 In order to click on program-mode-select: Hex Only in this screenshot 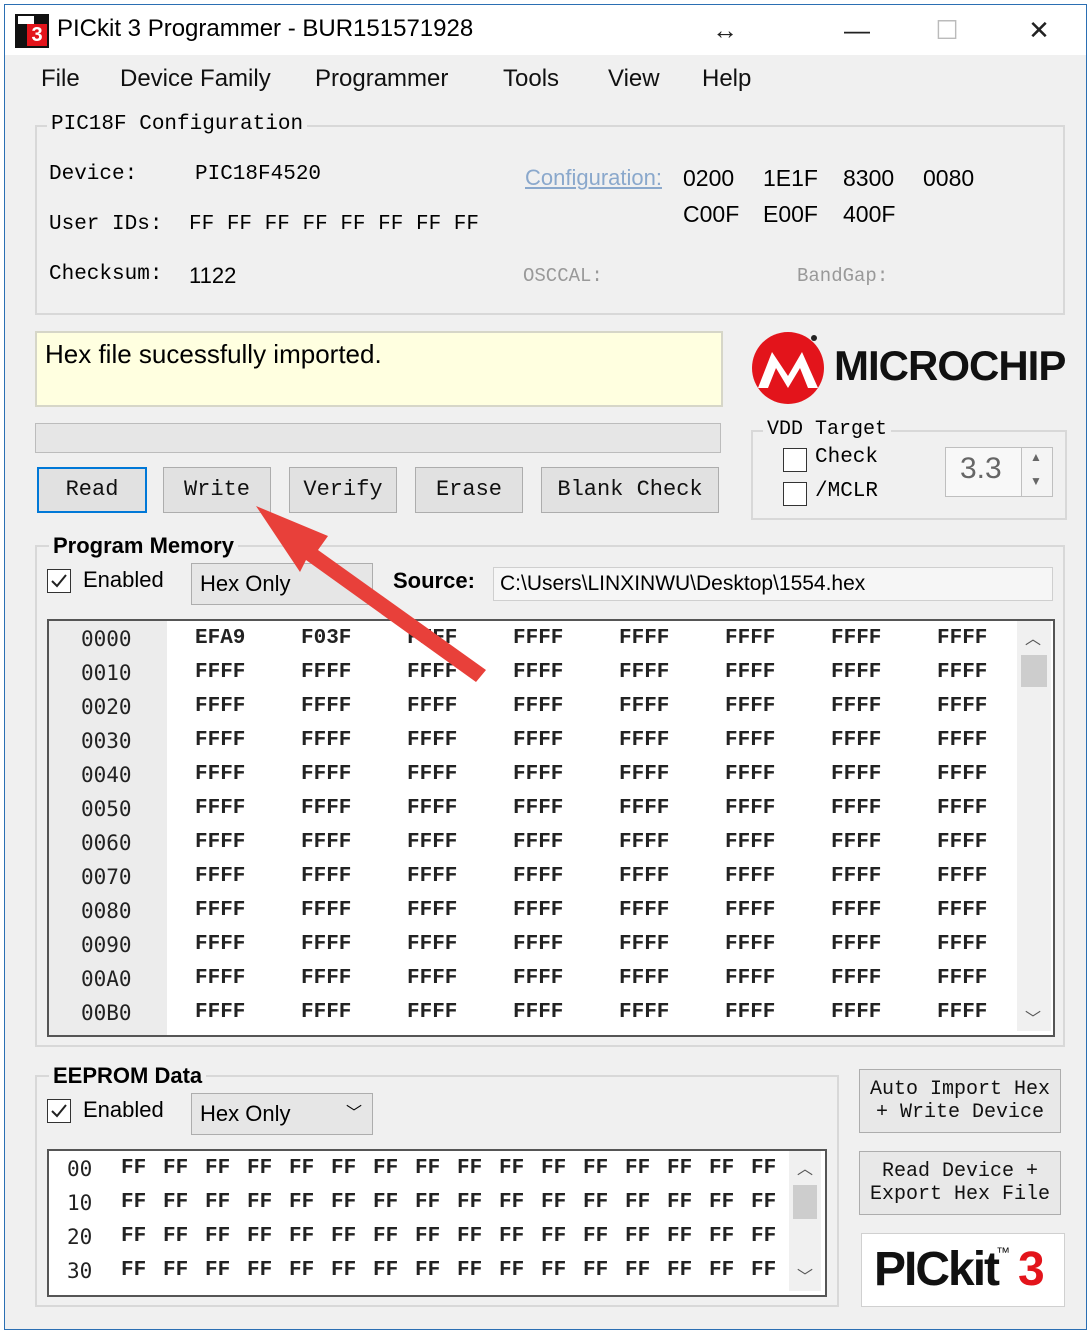, I will do `click(282, 584)`.